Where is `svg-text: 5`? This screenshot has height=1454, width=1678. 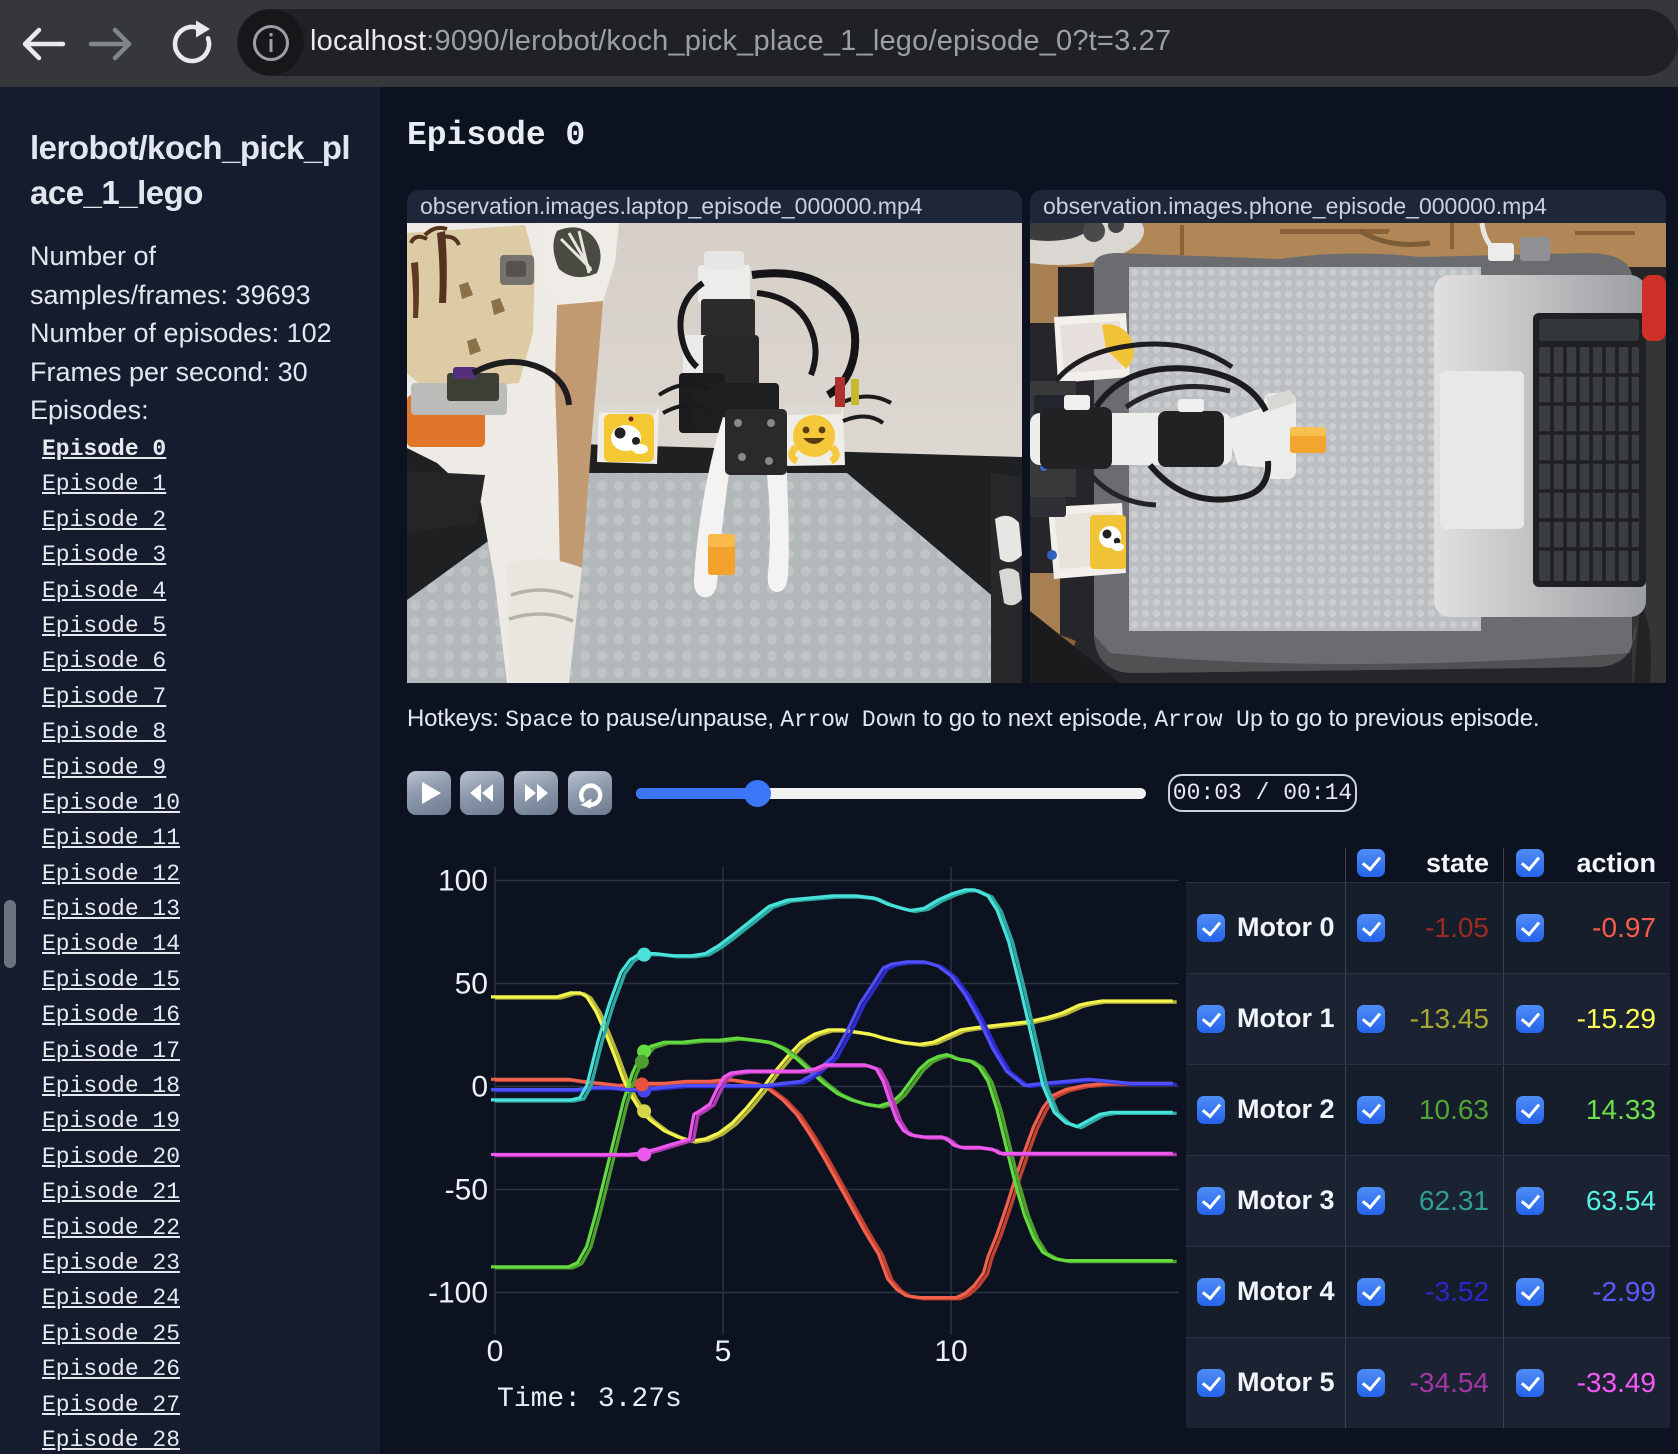
svg-text: 5 is located at coordinates (723, 1351).